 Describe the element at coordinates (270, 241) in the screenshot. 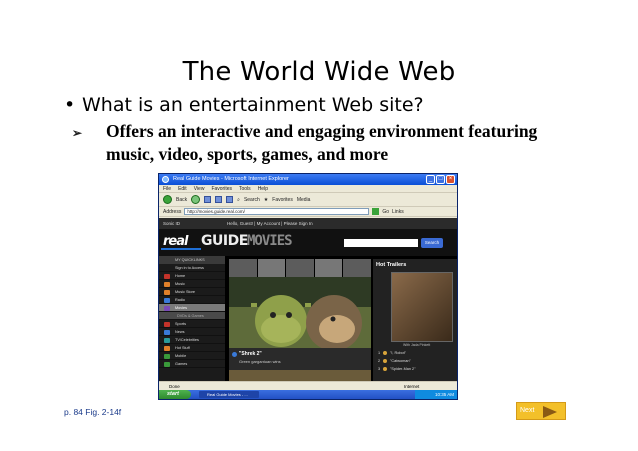

I see `movies-logo: MOVIES` at that location.